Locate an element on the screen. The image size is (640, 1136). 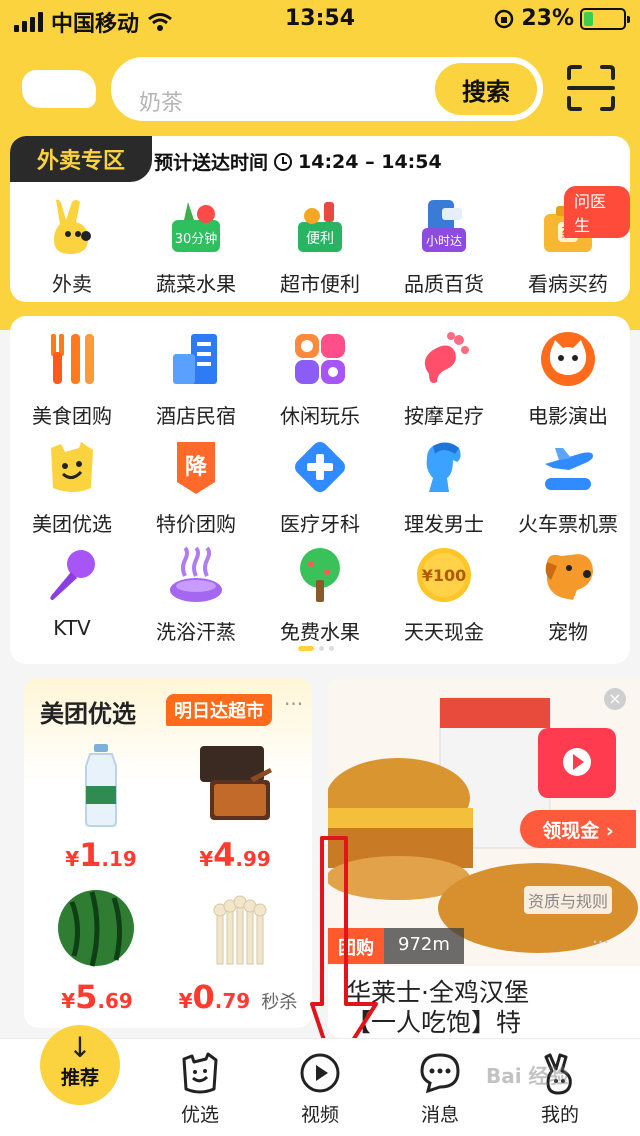
microphone-icon is located at coordinates (72, 575).